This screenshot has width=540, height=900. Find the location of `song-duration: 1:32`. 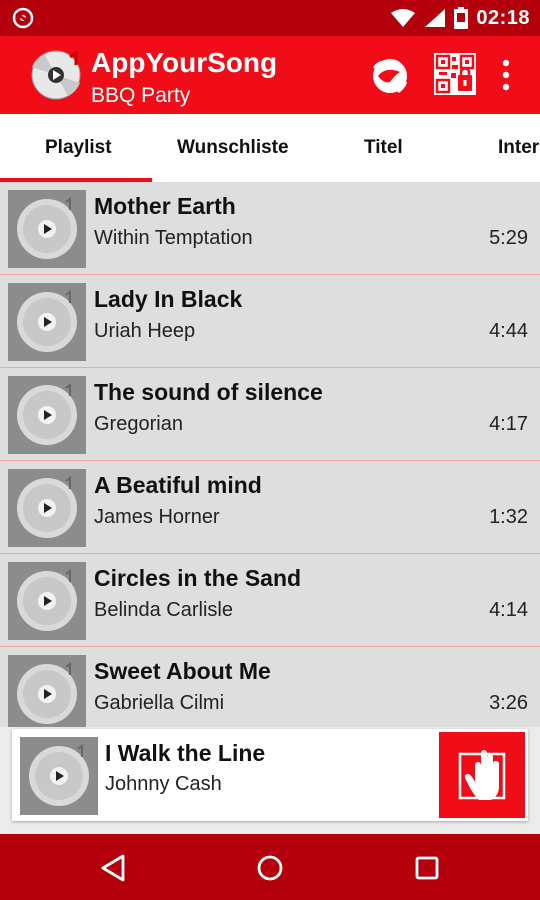

song-duration: 1:32 is located at coordinates (508, 517).